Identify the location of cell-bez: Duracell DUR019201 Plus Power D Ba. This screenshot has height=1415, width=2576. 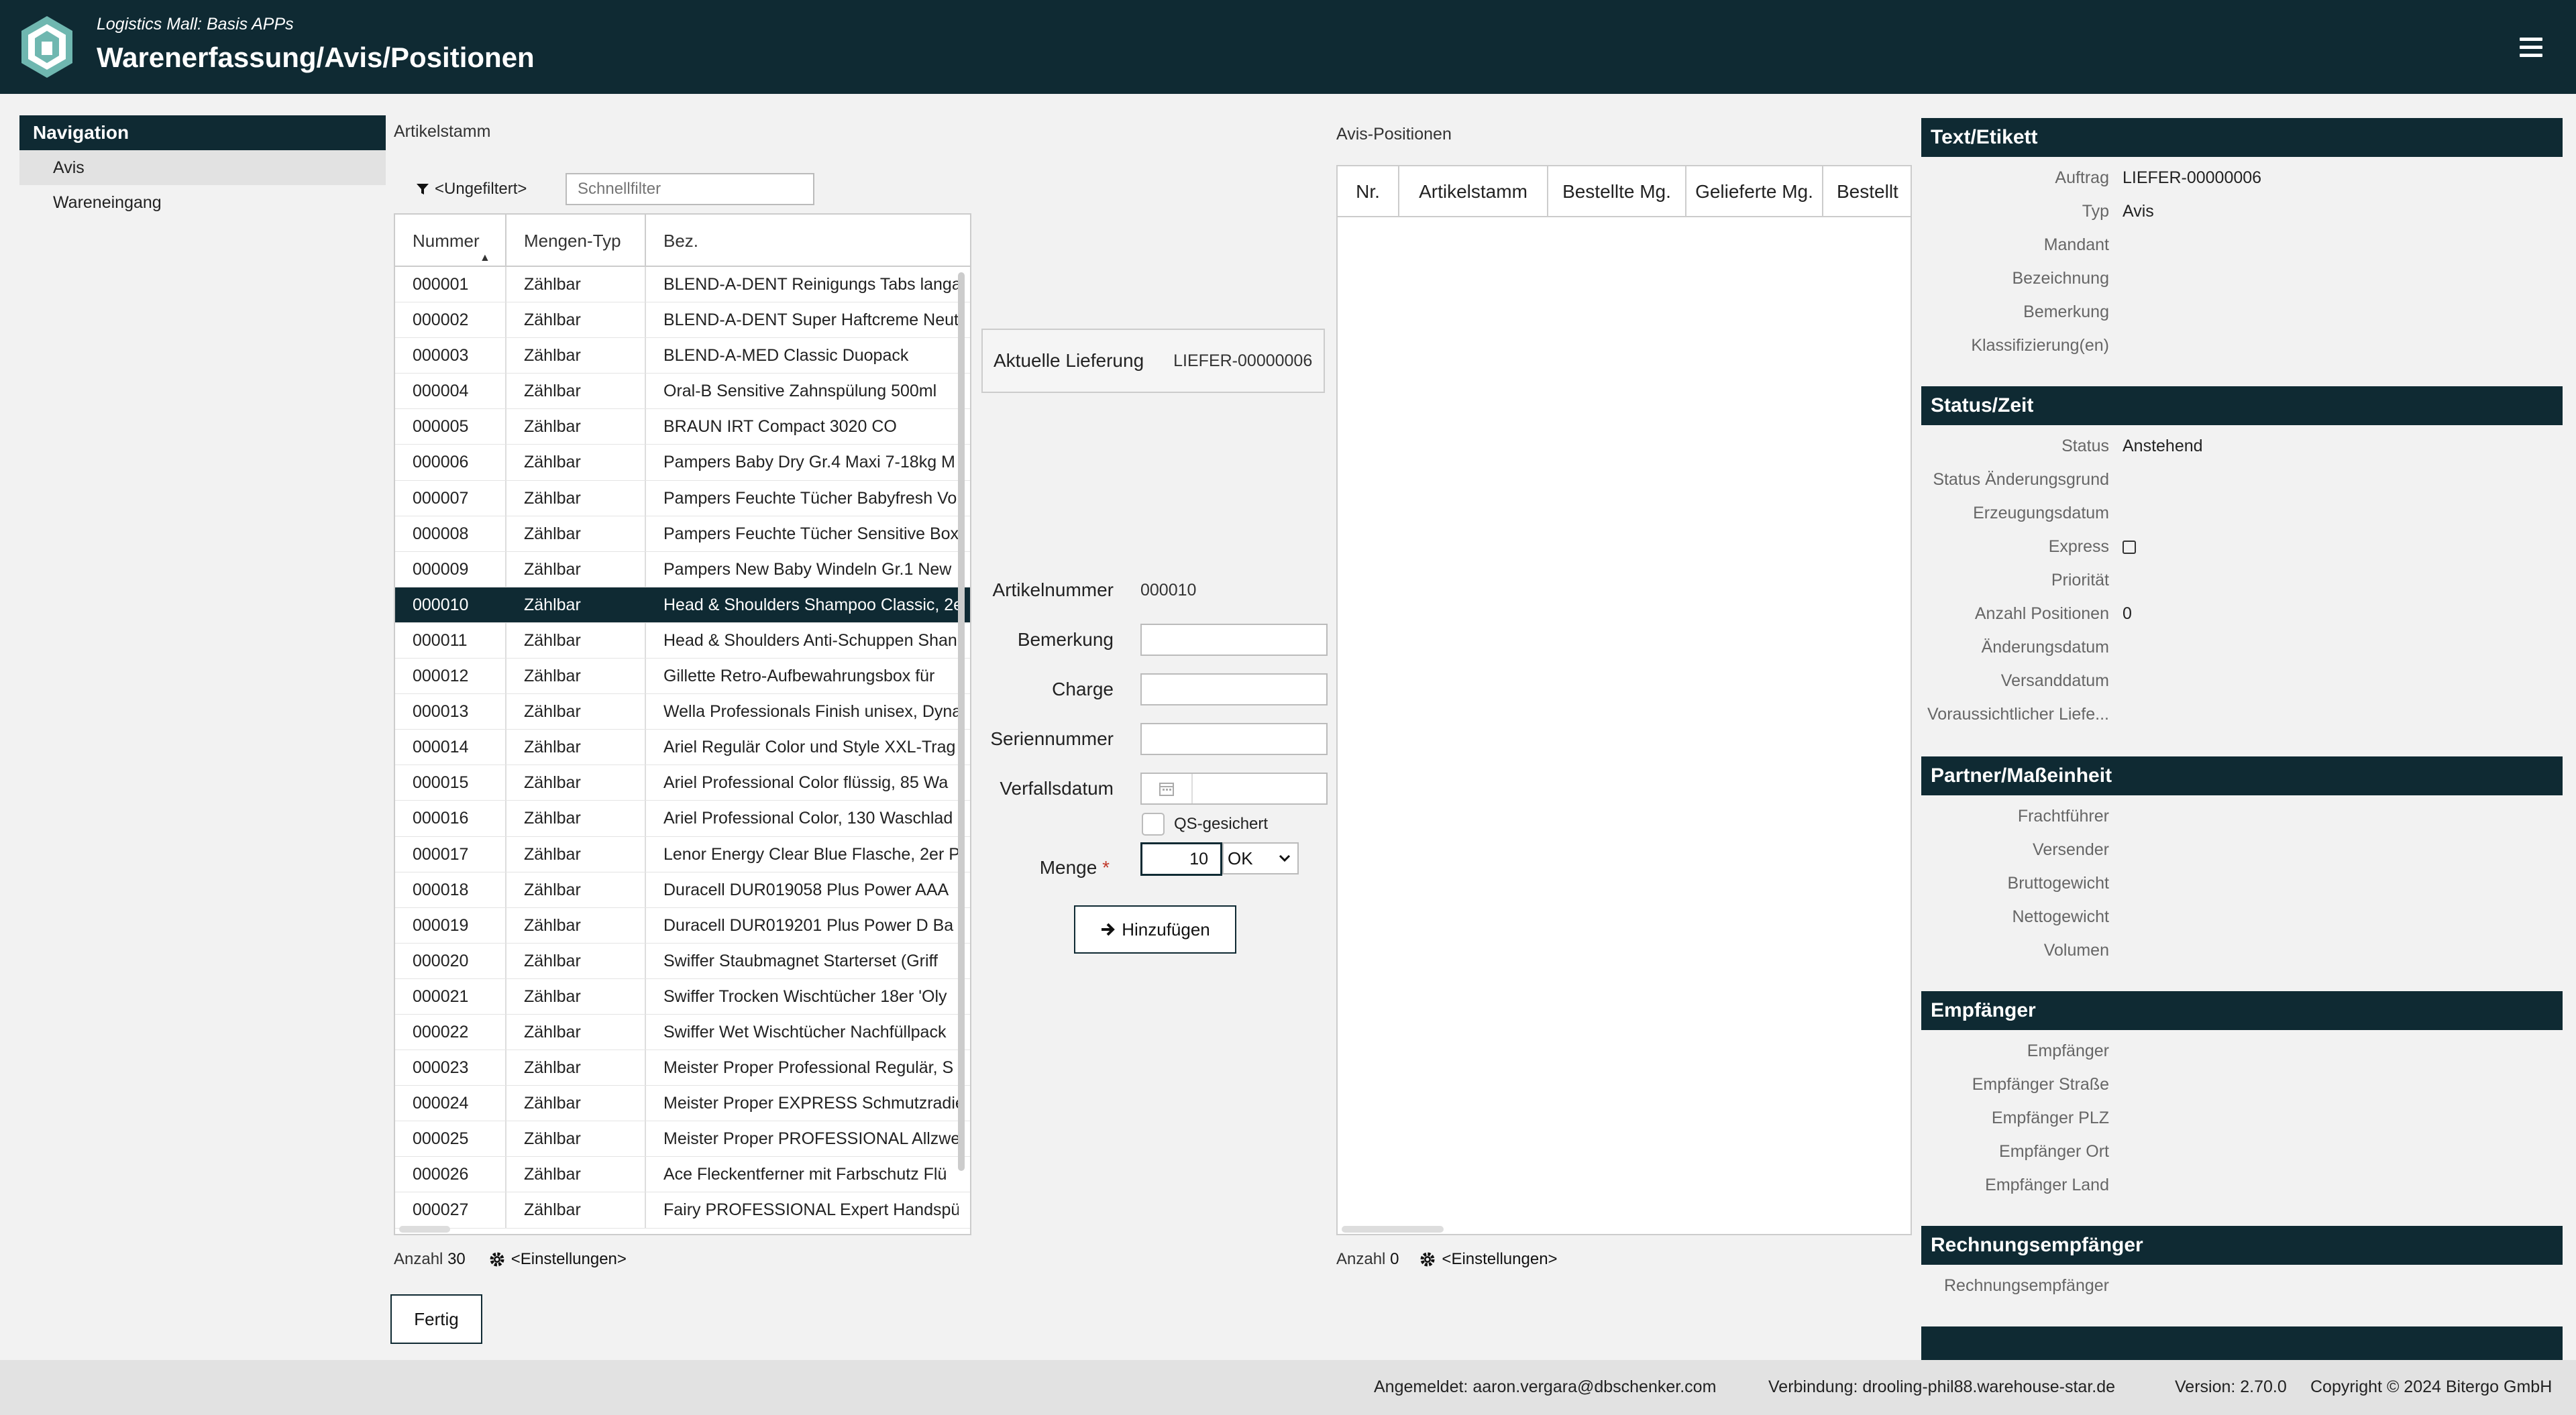
(808, 925).